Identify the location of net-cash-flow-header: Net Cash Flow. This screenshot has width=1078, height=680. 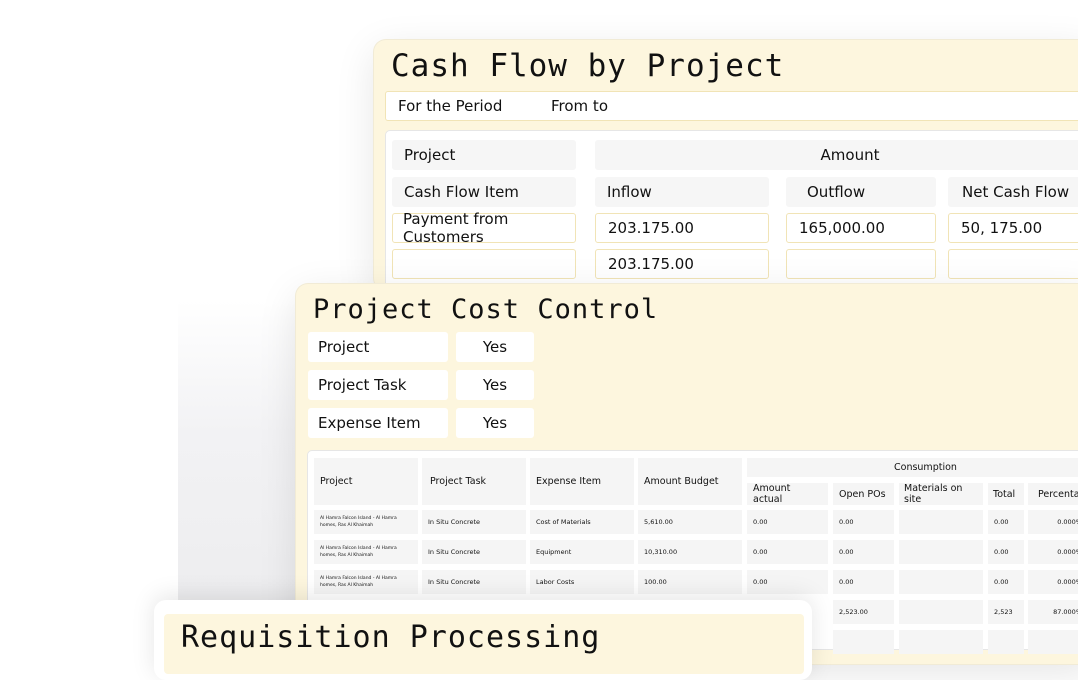
(1013, 192).